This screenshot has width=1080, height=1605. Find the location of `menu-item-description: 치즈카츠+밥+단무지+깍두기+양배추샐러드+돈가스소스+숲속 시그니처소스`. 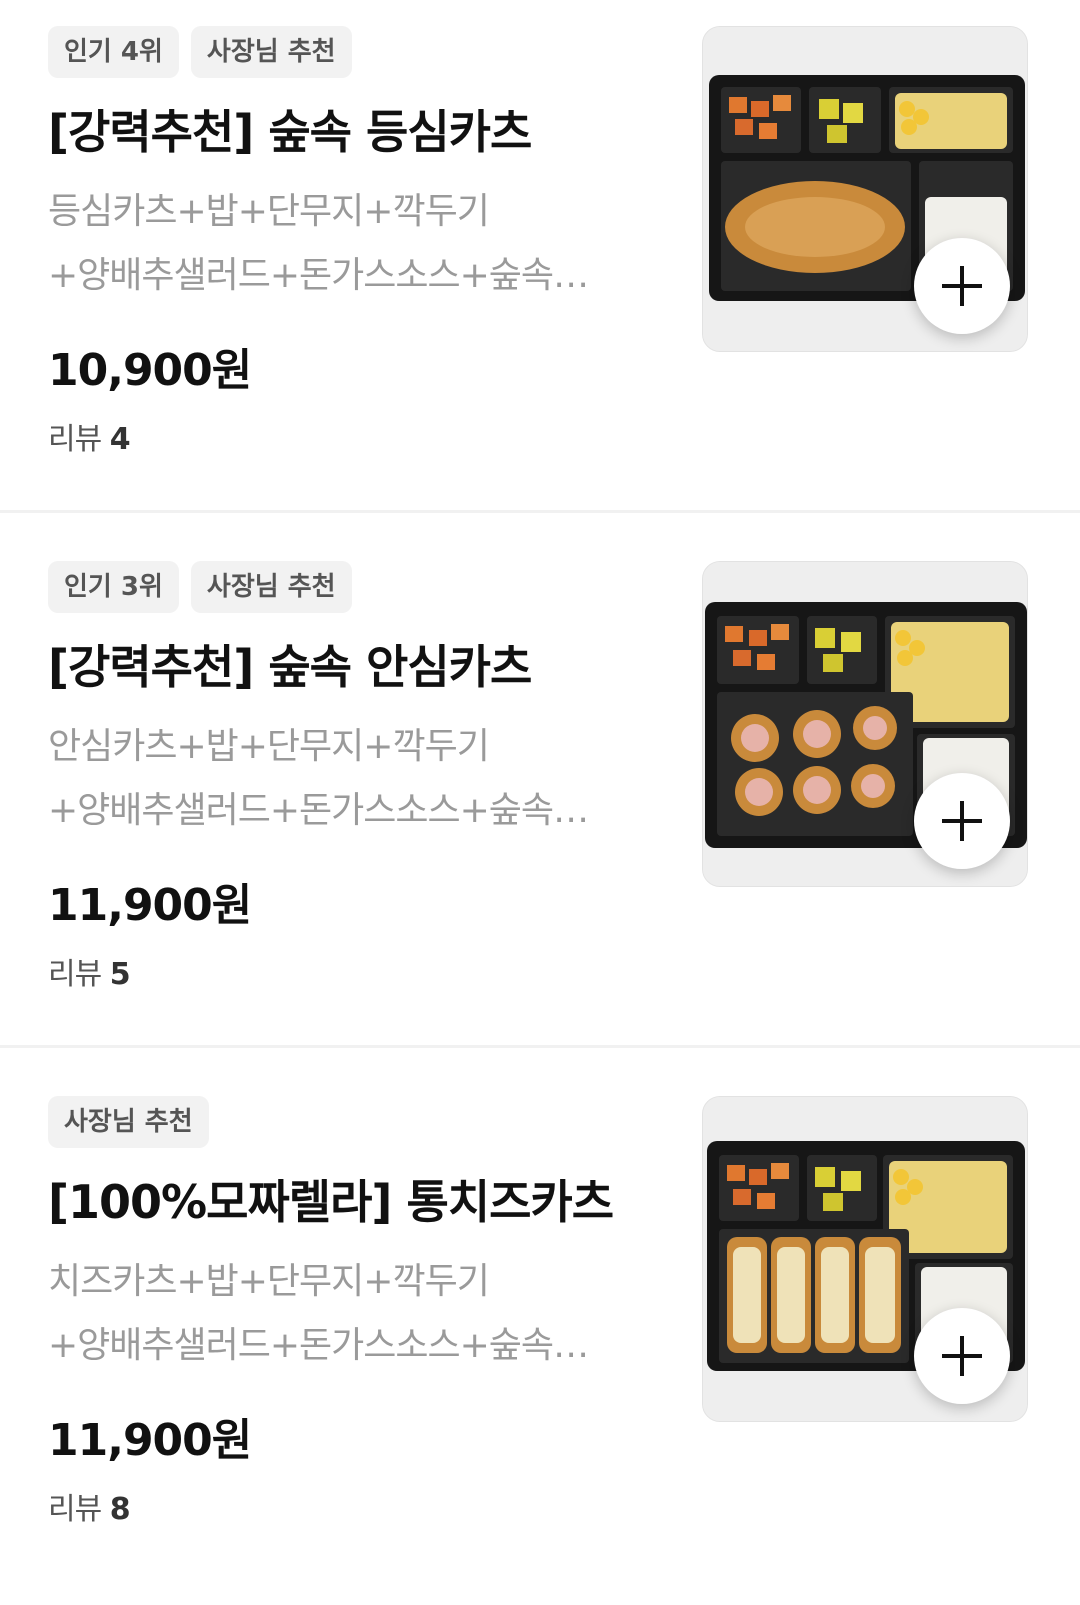

menu-item-description: 치즈카츠+밥+단무지+깍두기+양배추샐러드+돈가스소스+숲속 시그니처소스 is located at coordinates (301, 1313).